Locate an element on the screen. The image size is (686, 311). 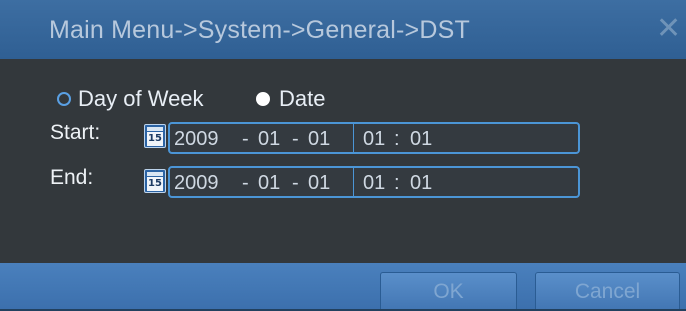
start-minute: 01 is located at coordinates (421, 139).